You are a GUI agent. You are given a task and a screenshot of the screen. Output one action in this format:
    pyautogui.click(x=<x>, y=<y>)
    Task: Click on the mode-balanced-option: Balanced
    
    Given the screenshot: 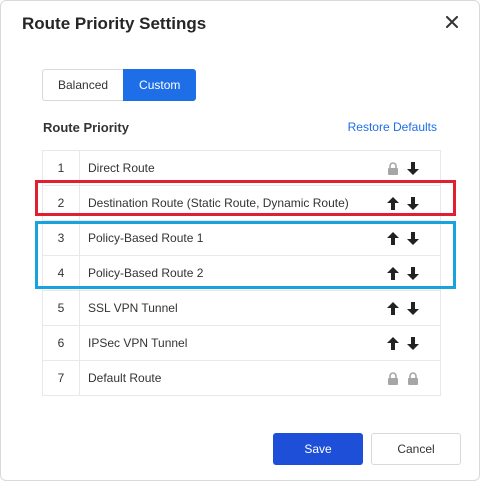 What is the action you would take?
    pyautogui.click(x=83, y=85)
    